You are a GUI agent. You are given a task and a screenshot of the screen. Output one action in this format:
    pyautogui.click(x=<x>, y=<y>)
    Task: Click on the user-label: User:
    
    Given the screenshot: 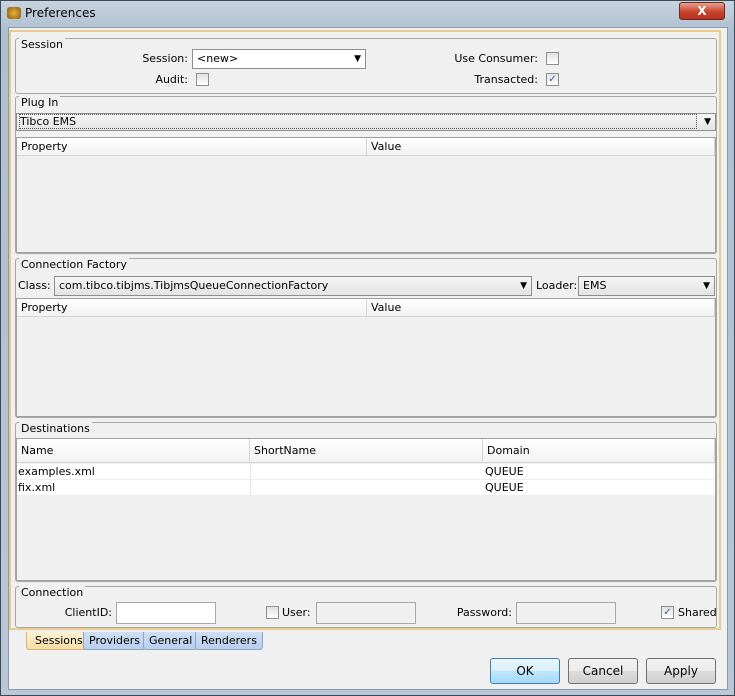 What is the action you would take?
    pyautogui.click(x=296, y=612)
    